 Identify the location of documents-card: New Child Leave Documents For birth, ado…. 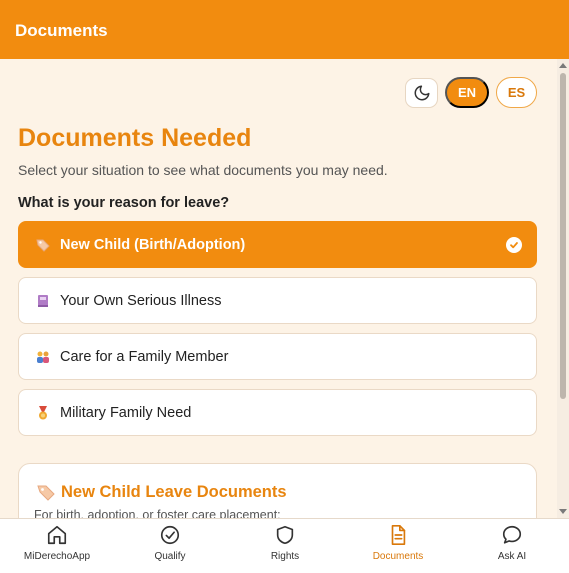
(277, 490).